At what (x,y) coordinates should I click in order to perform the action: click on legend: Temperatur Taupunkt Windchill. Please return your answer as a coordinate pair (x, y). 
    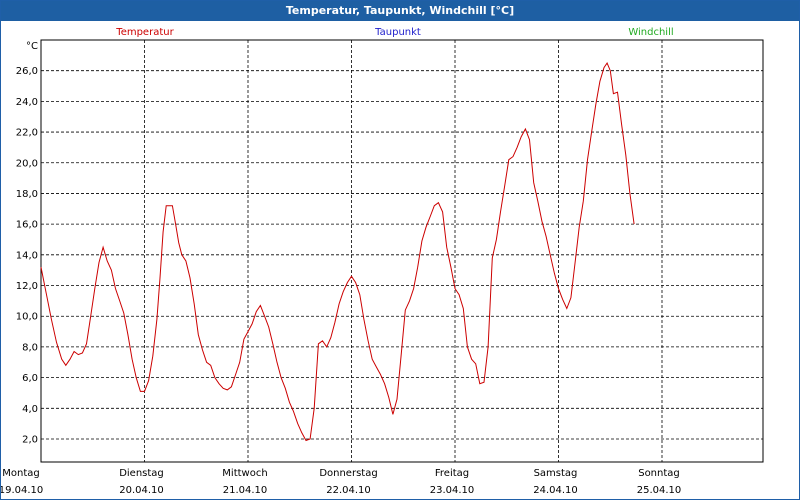
    Looking at the image, I should click on (394, 32).